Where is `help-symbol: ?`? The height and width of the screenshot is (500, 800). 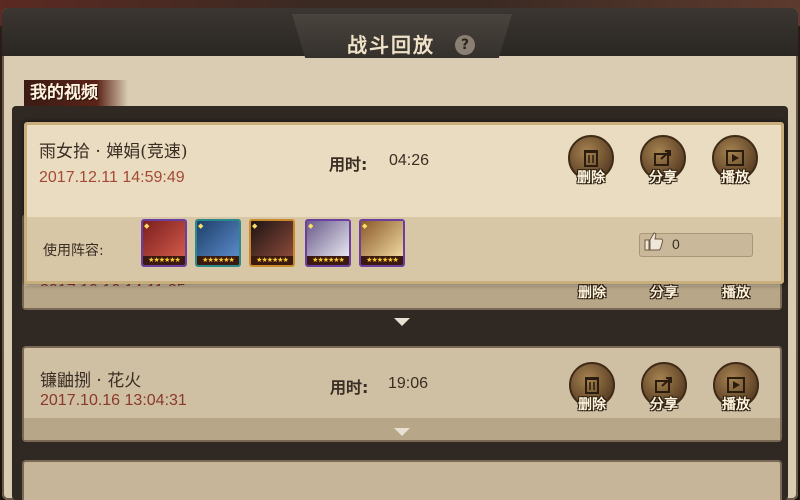
help-symbol: ? is located at coordinates (465, 45).